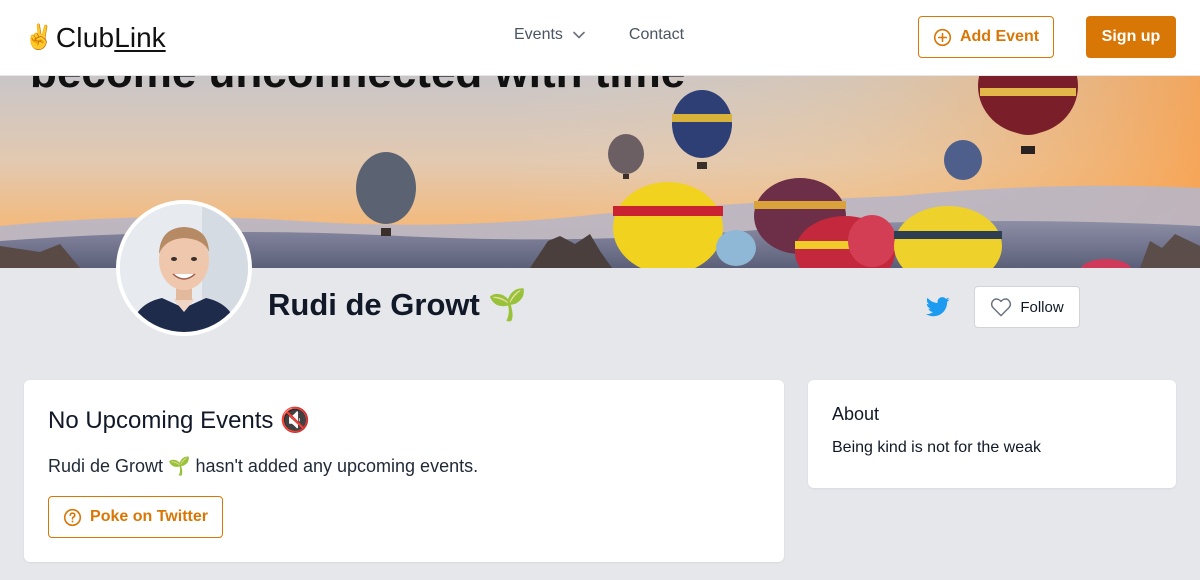  Describe the element at coordinates (992, 434) in the screenshot. I see `about-card: About Being kind is not for the weak` at that location.